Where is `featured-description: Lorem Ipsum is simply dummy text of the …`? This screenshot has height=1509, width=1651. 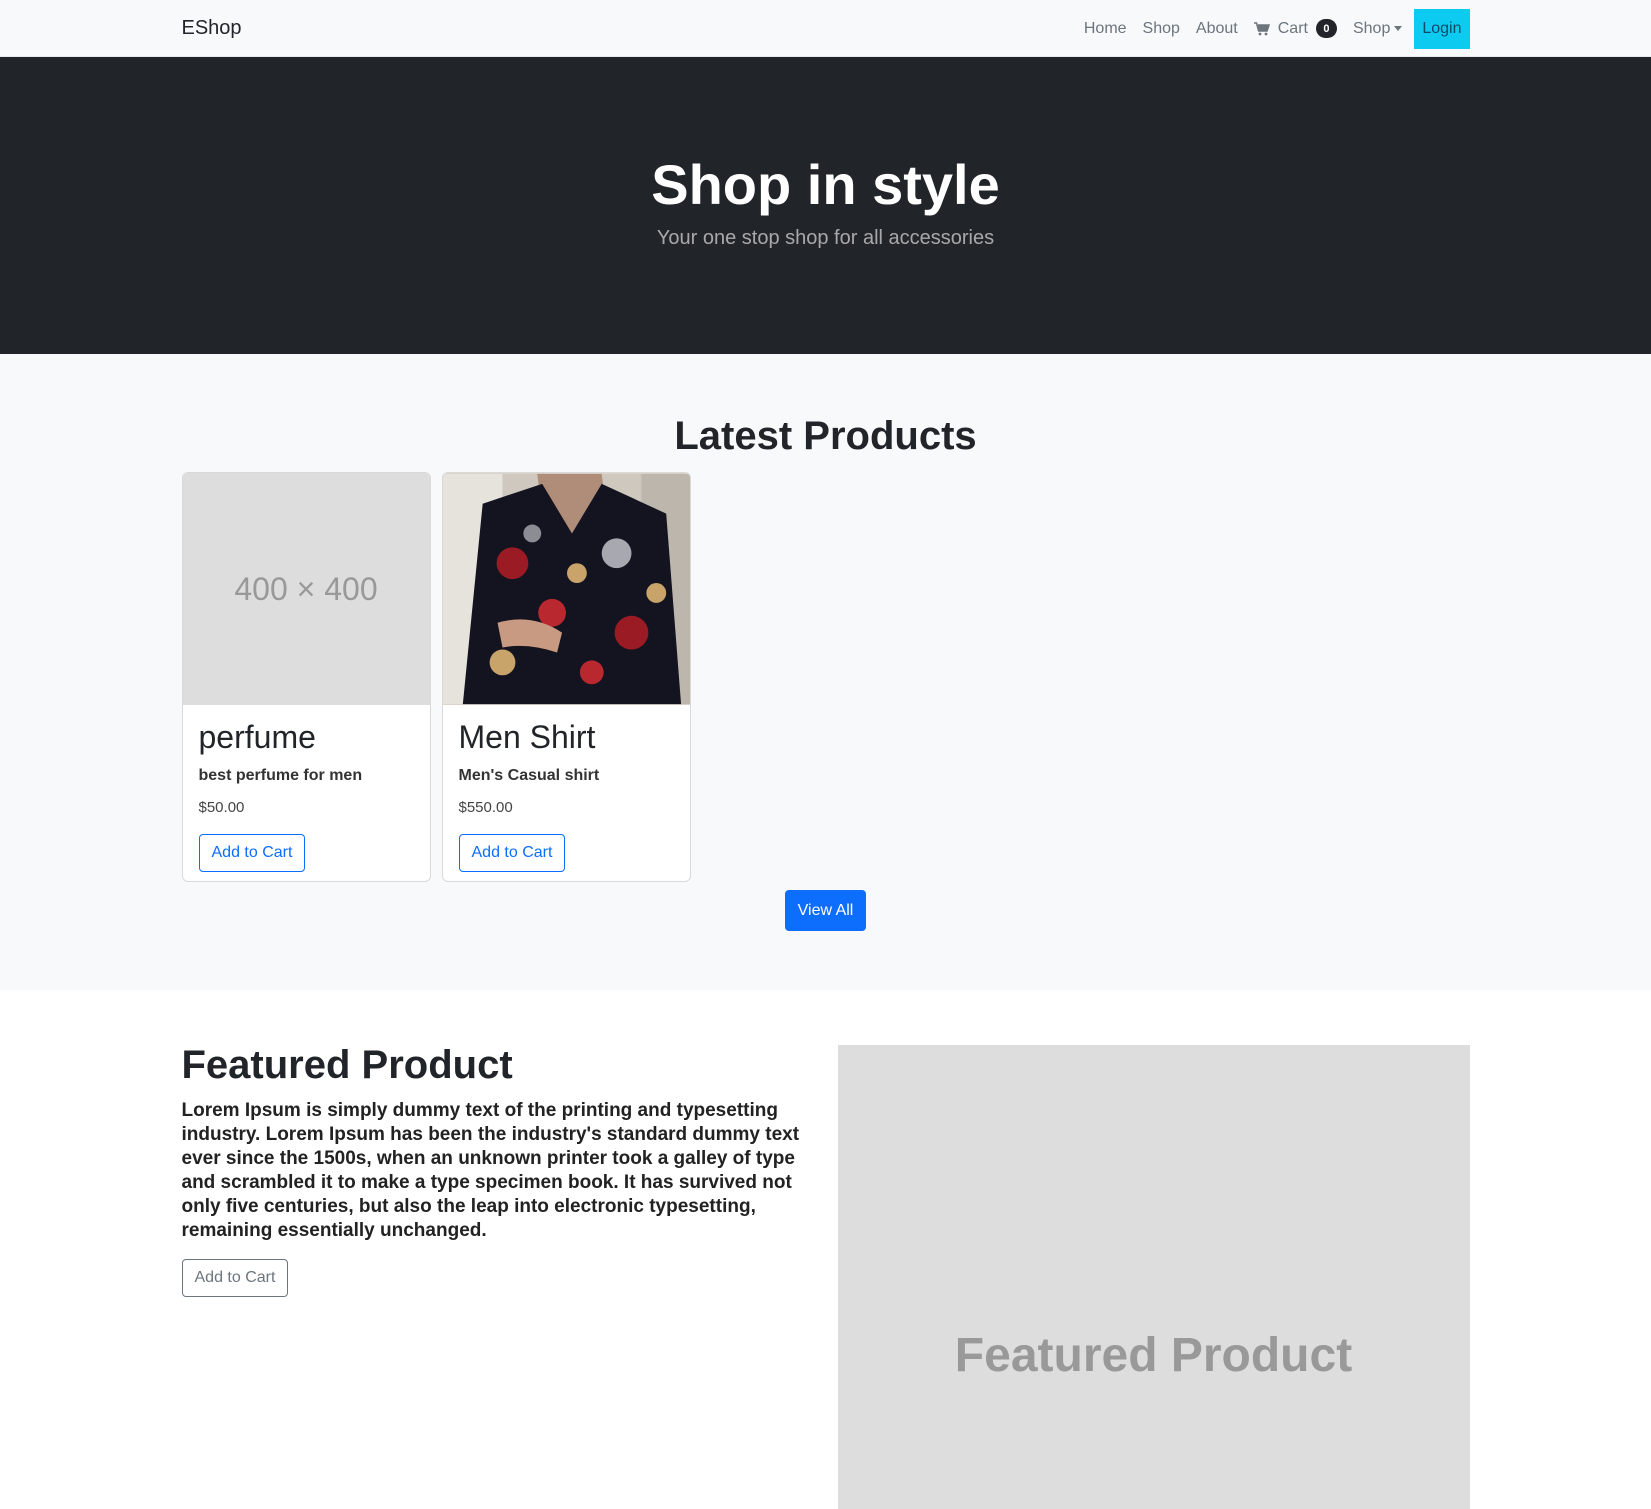
featured-description: Lorem Ipsum is simply dummy text of the … is located at coordinates (490, 1170).